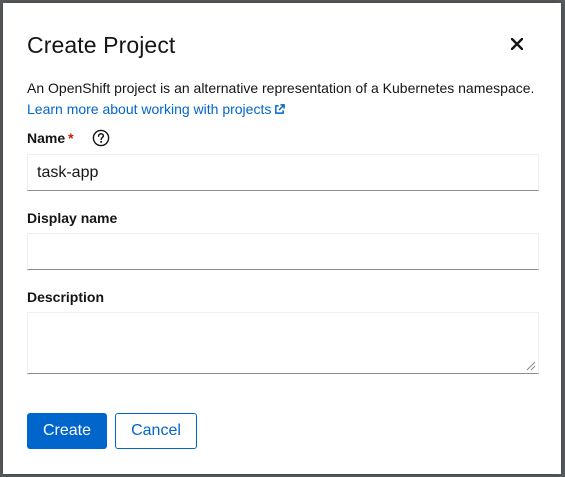  I want to click on close-button, so click(517, 44).